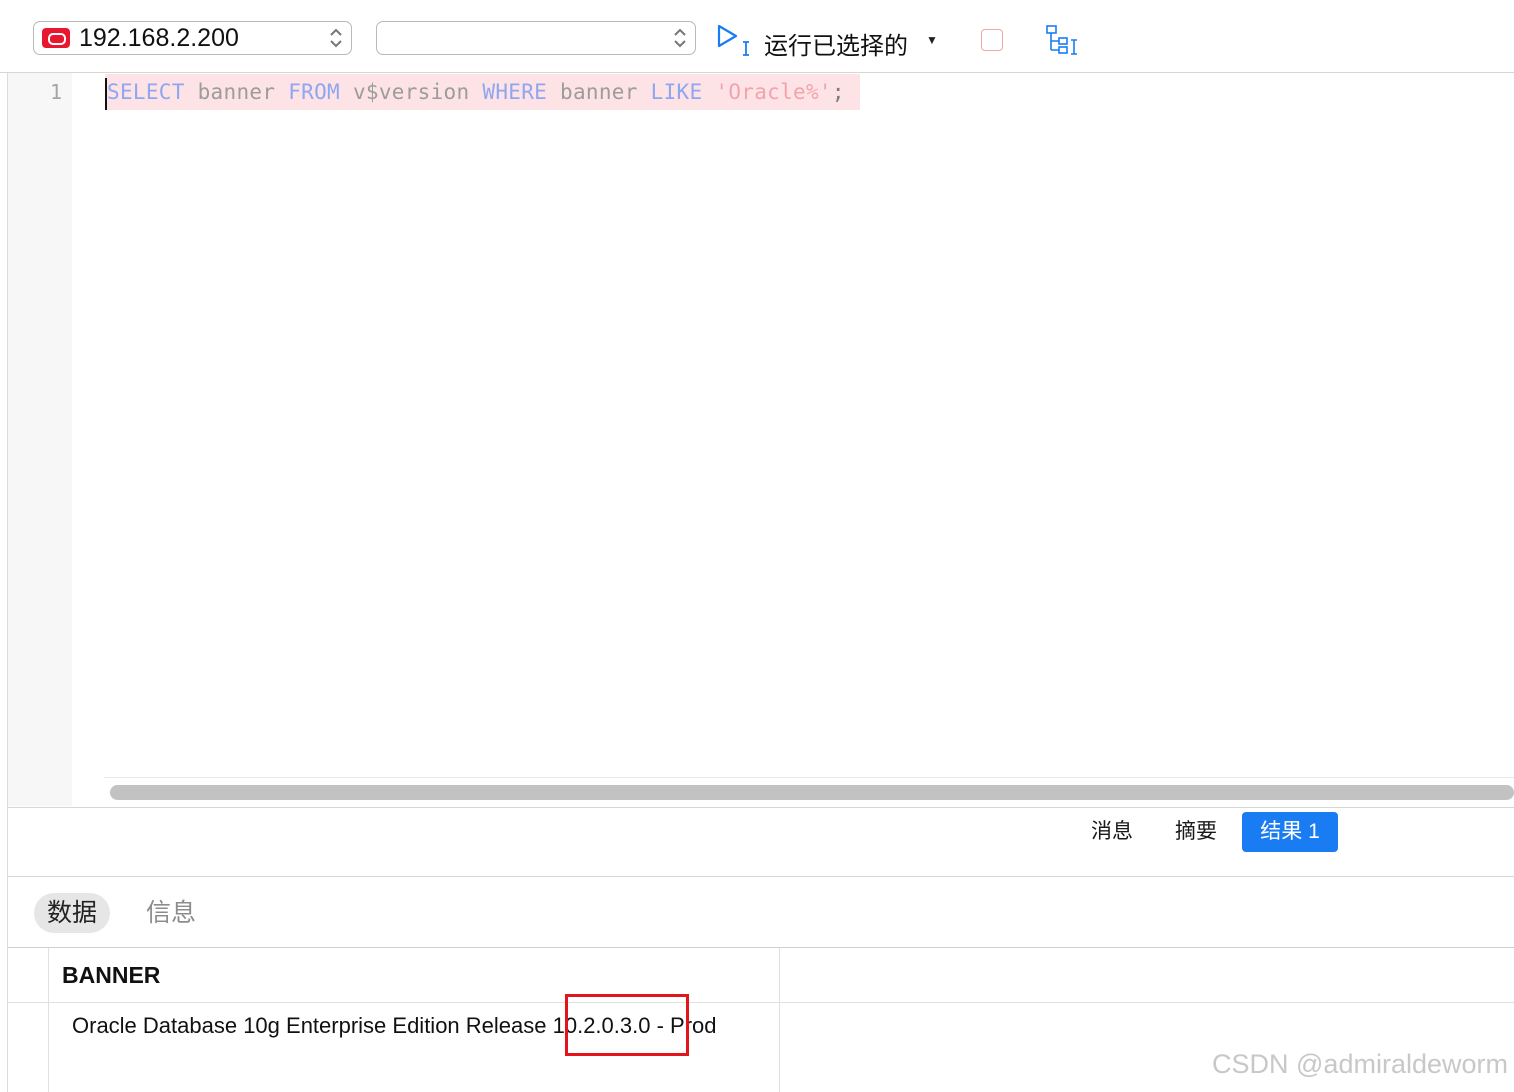 Image resolution: width=1514 pixels, height=1092 pixels. Describe the element at coordinates (56, 38) in the screenshot. I see `oracle-connection-icon` at that location.